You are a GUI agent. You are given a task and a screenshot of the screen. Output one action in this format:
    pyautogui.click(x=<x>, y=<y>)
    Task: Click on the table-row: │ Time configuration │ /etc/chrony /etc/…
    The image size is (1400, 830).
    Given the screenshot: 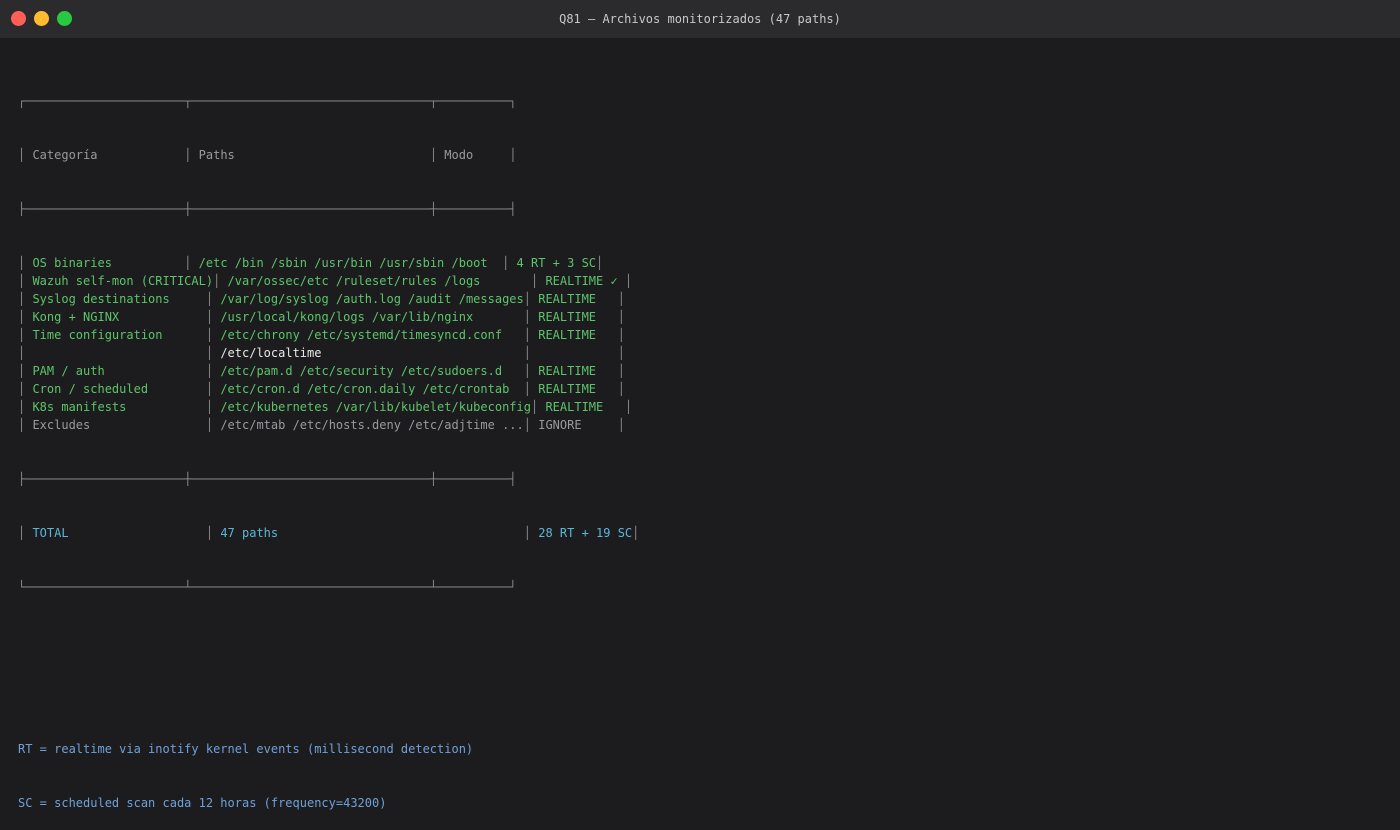 What is the action you would take?
    pyautogui.click(x=328, y=335)
    